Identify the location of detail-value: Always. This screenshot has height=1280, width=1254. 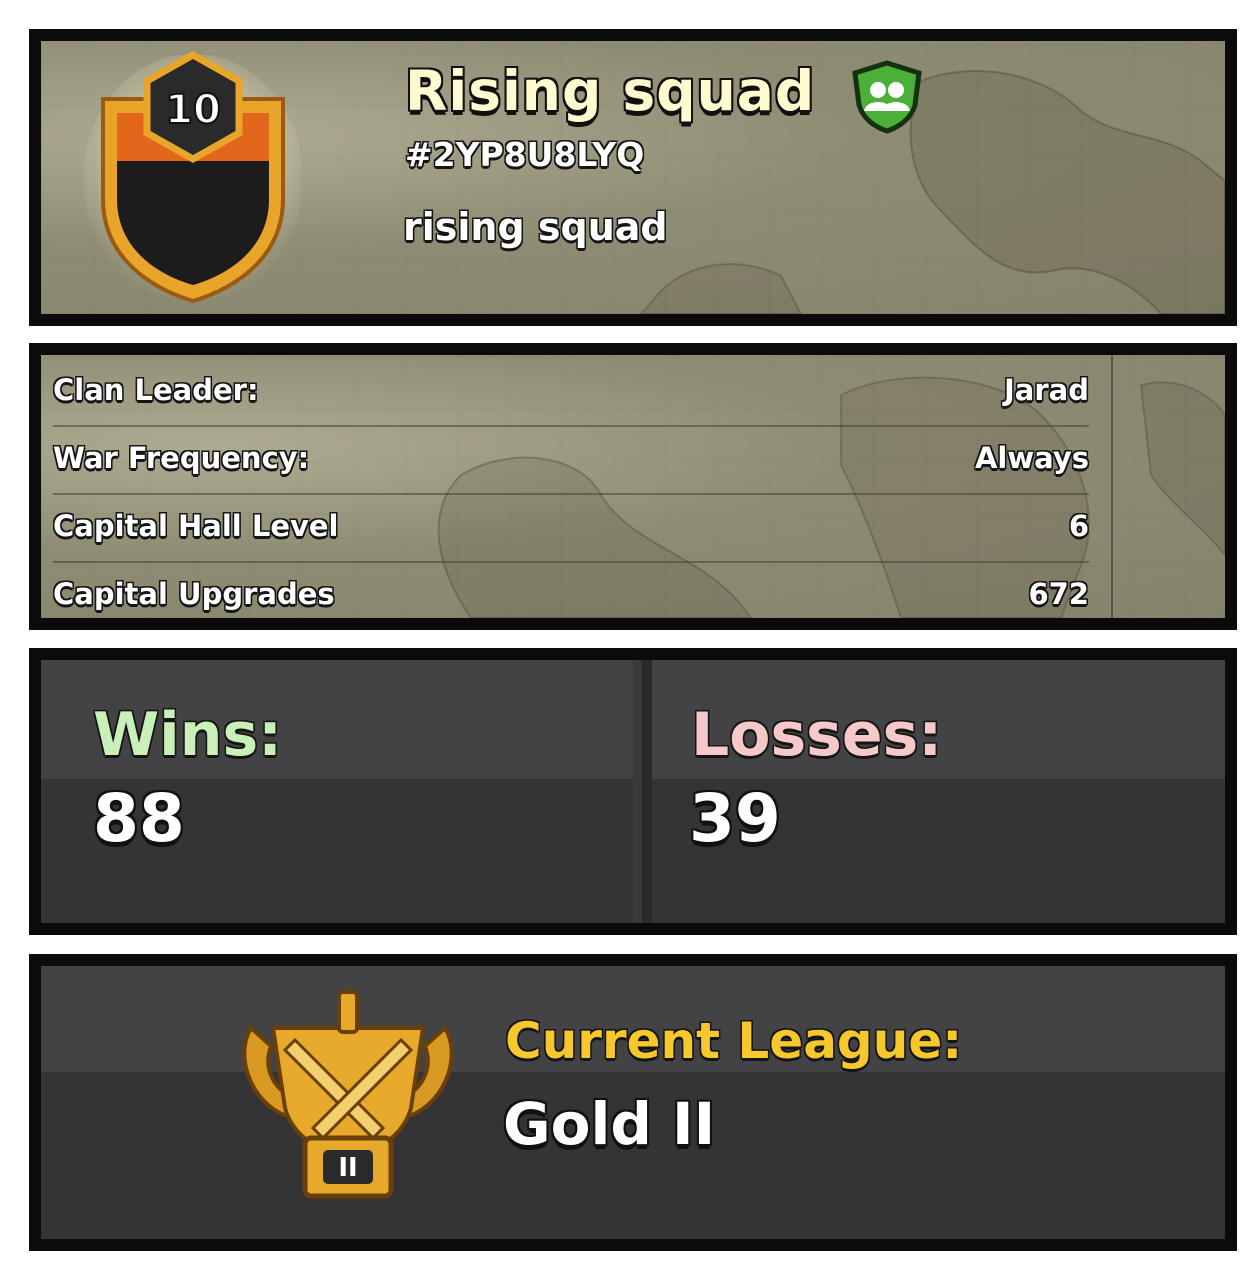
(1031, 458).